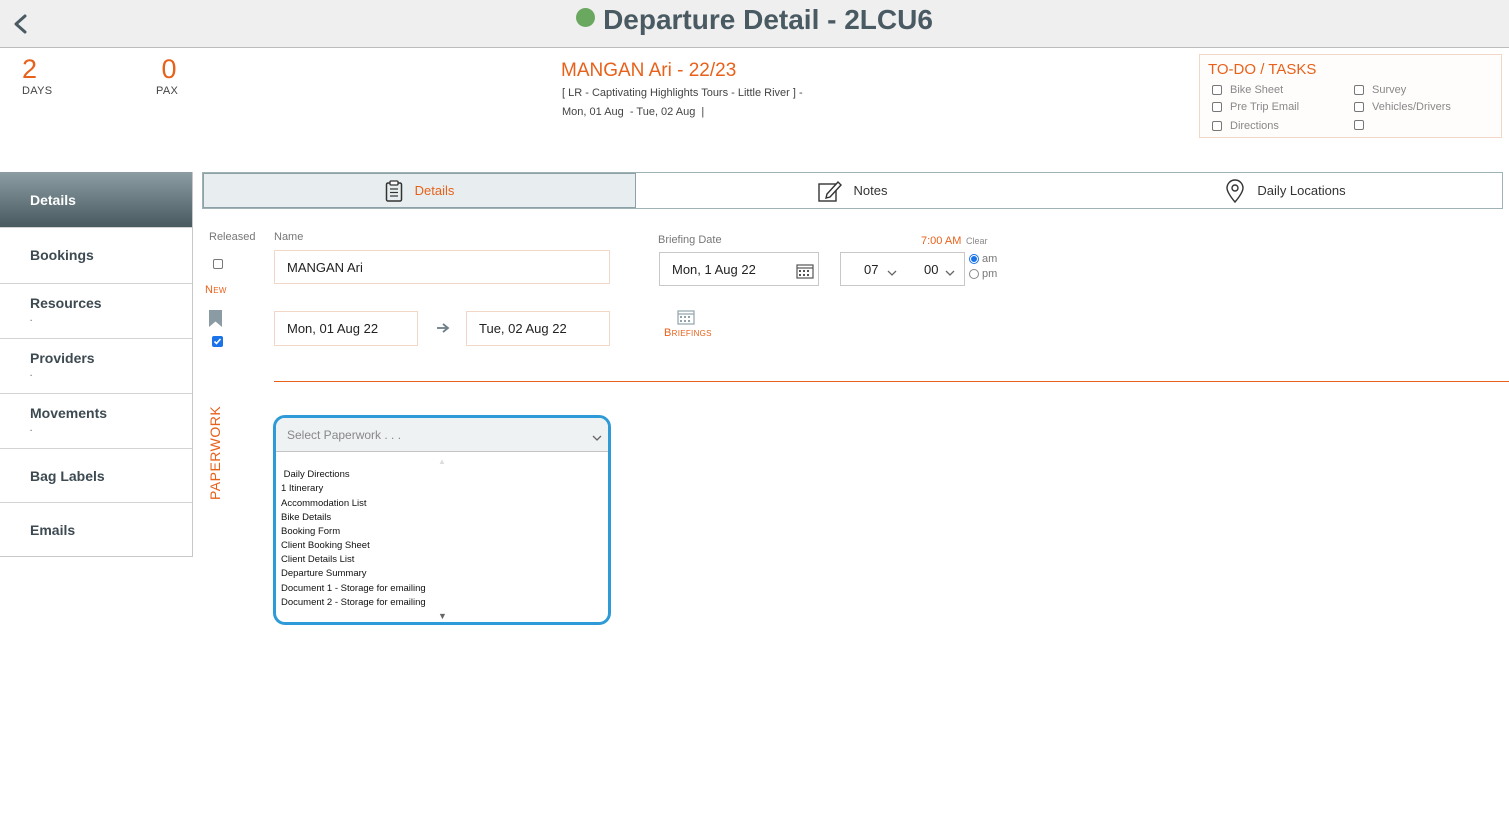  What do you see at coordinates (310, 531) in the screenshot?
I see `paperwork-option: Booking Form` at bounding box center [310, 531].